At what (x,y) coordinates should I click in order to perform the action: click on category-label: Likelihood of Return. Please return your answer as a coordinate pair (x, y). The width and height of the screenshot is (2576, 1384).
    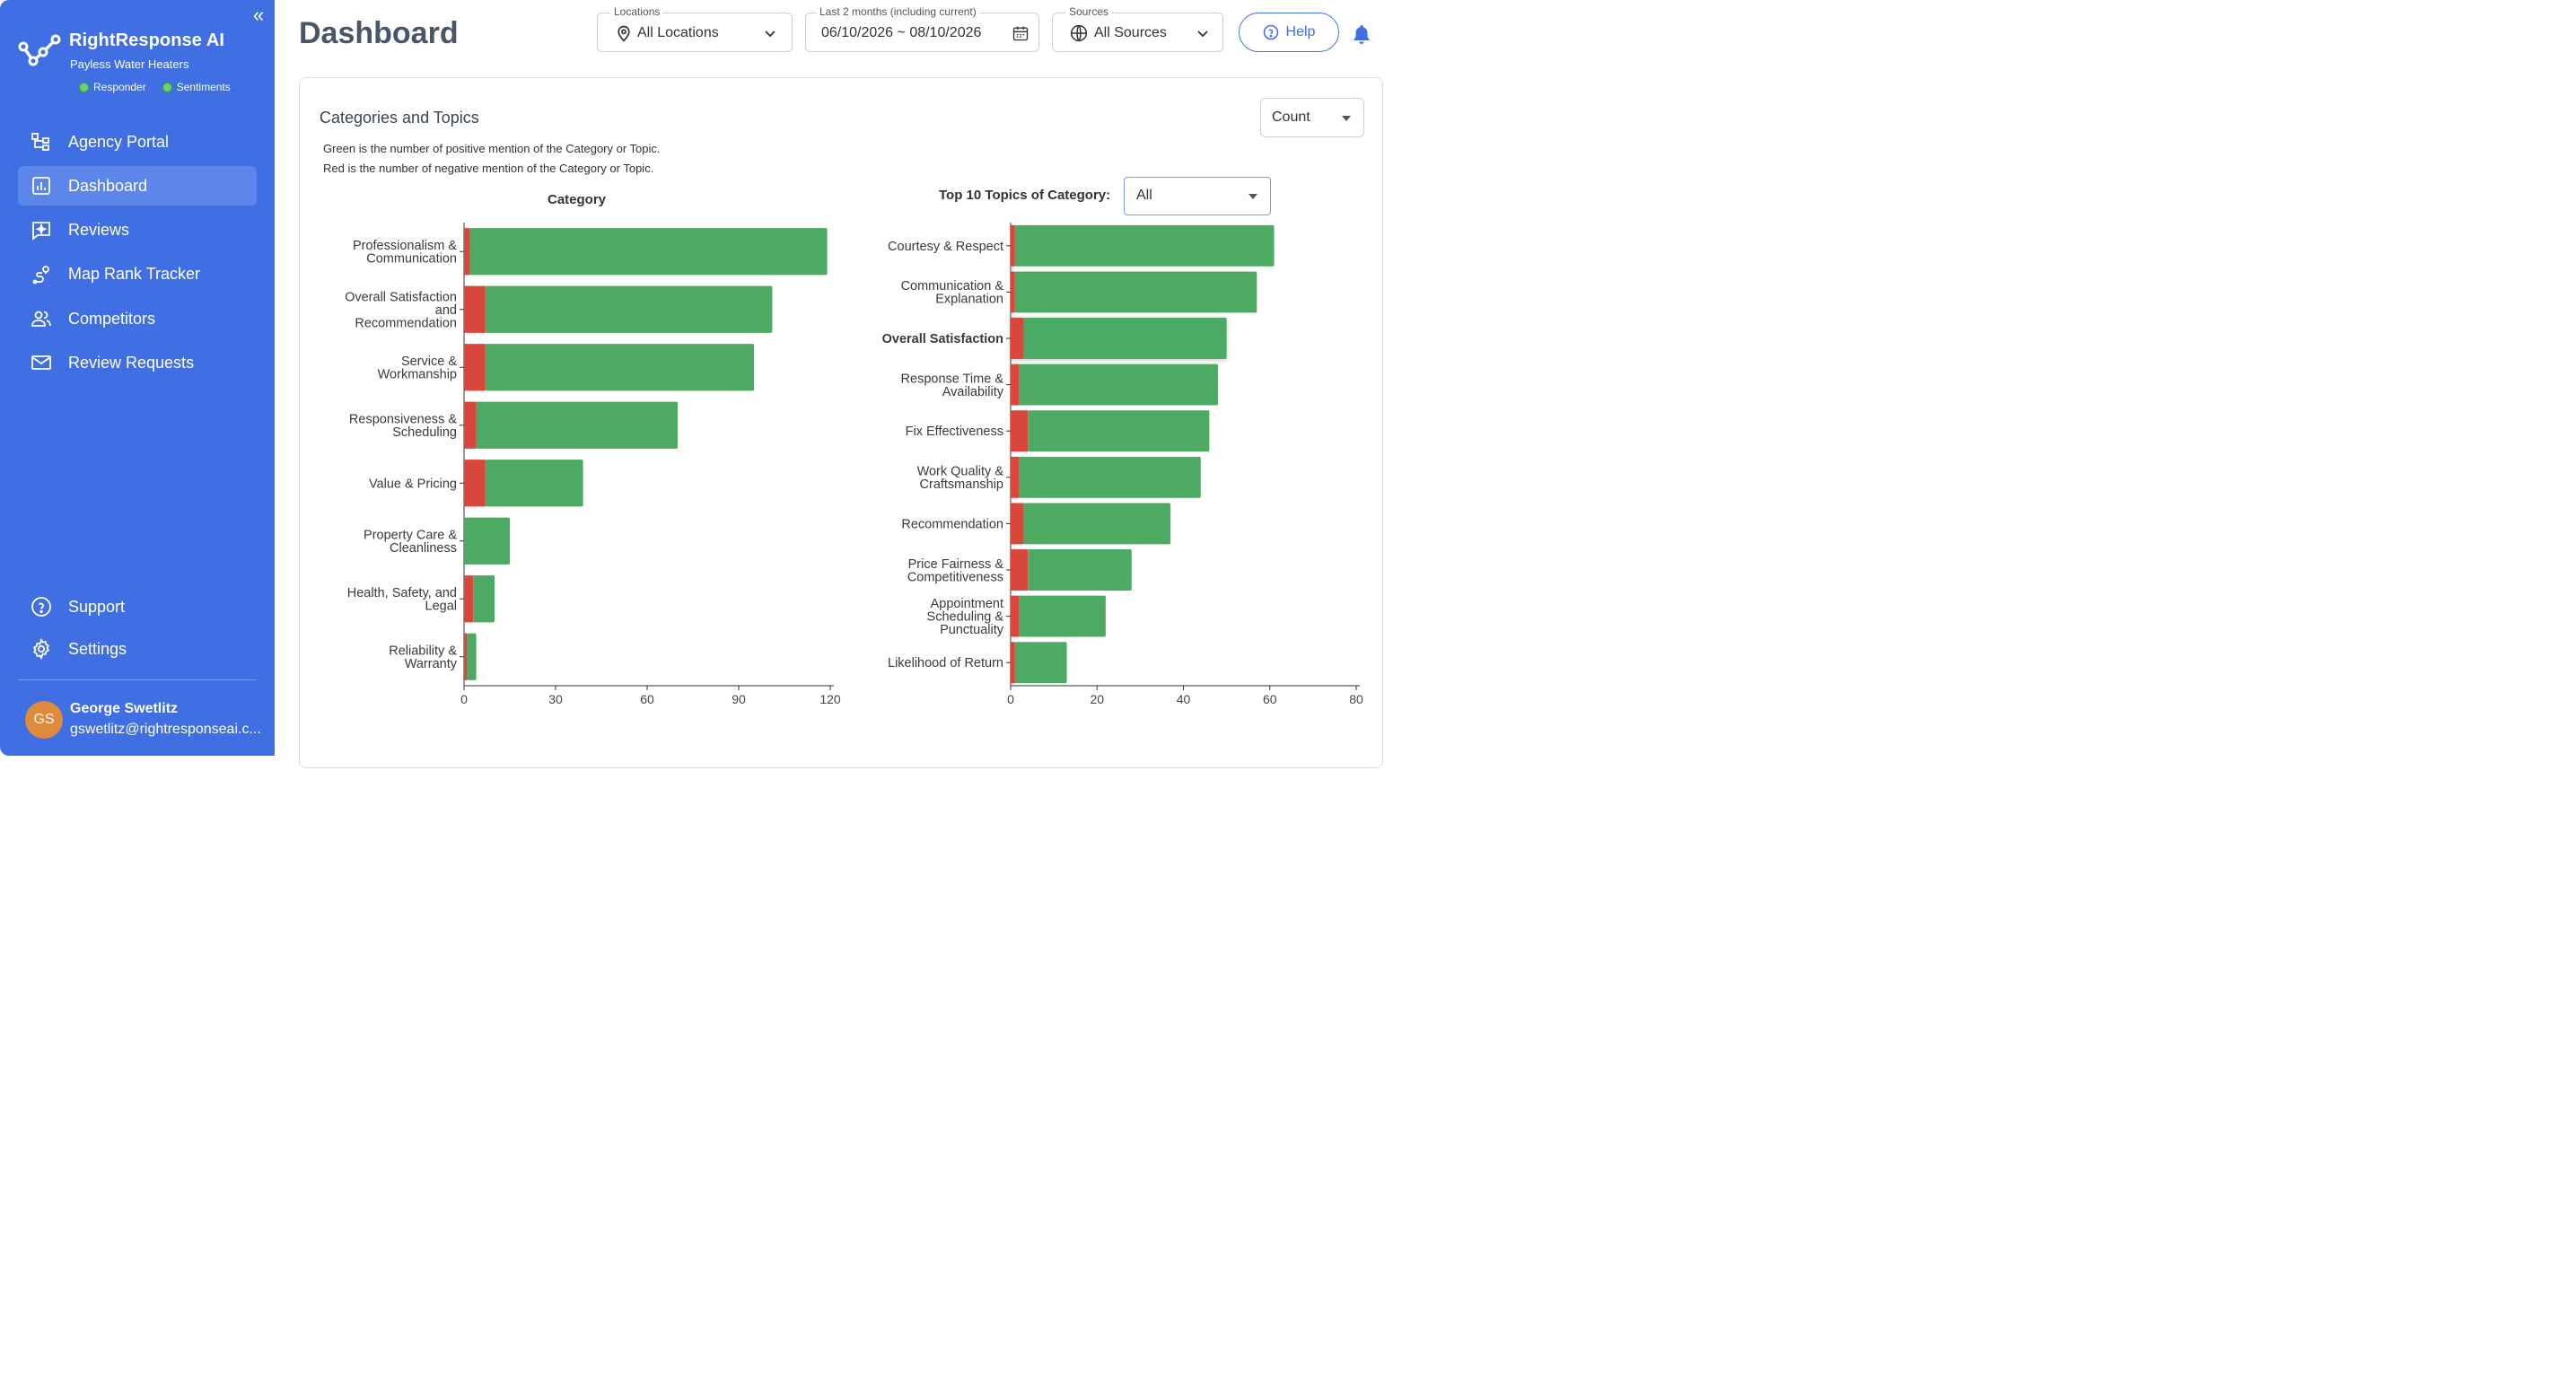
    Looking at the image, I should click on (945, 663).